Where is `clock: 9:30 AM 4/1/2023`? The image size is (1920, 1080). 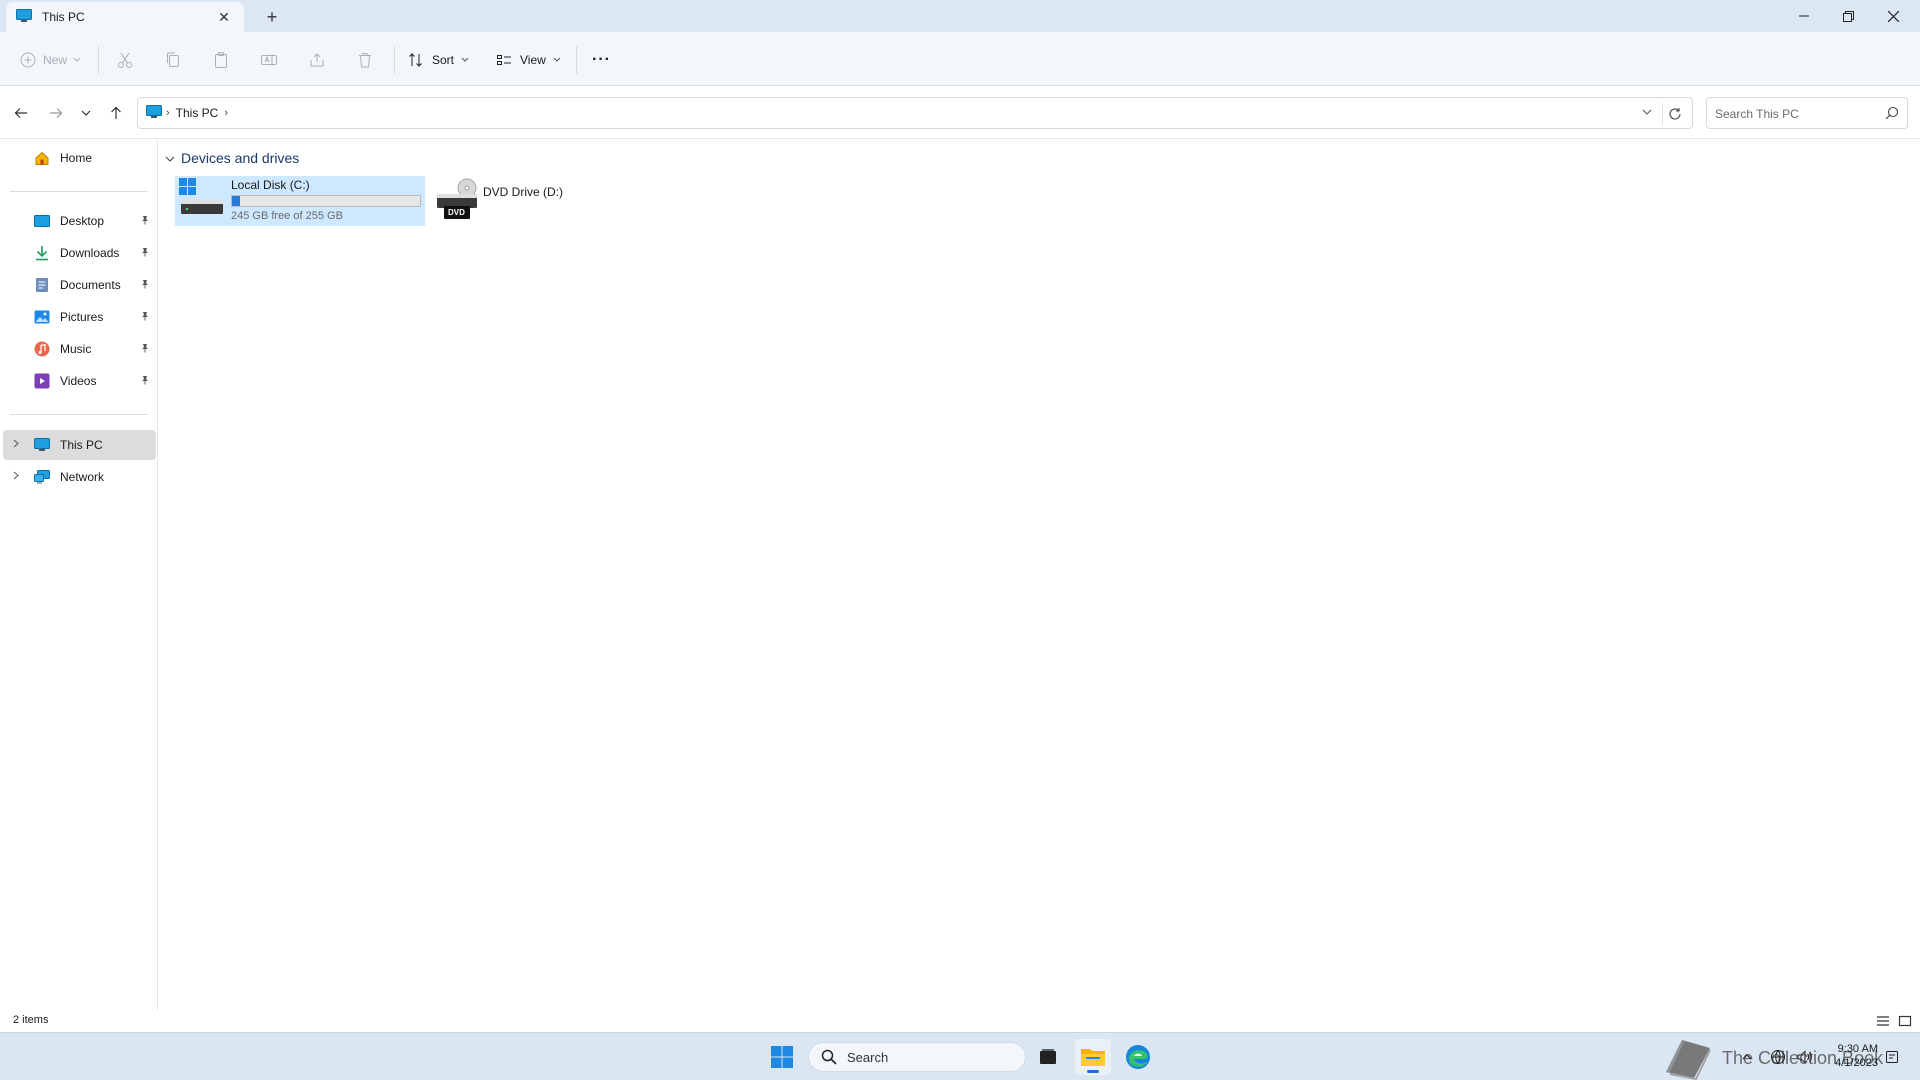
clock: 9:30 AM 4/1/2023 is located at coordinates (1854, 1056).